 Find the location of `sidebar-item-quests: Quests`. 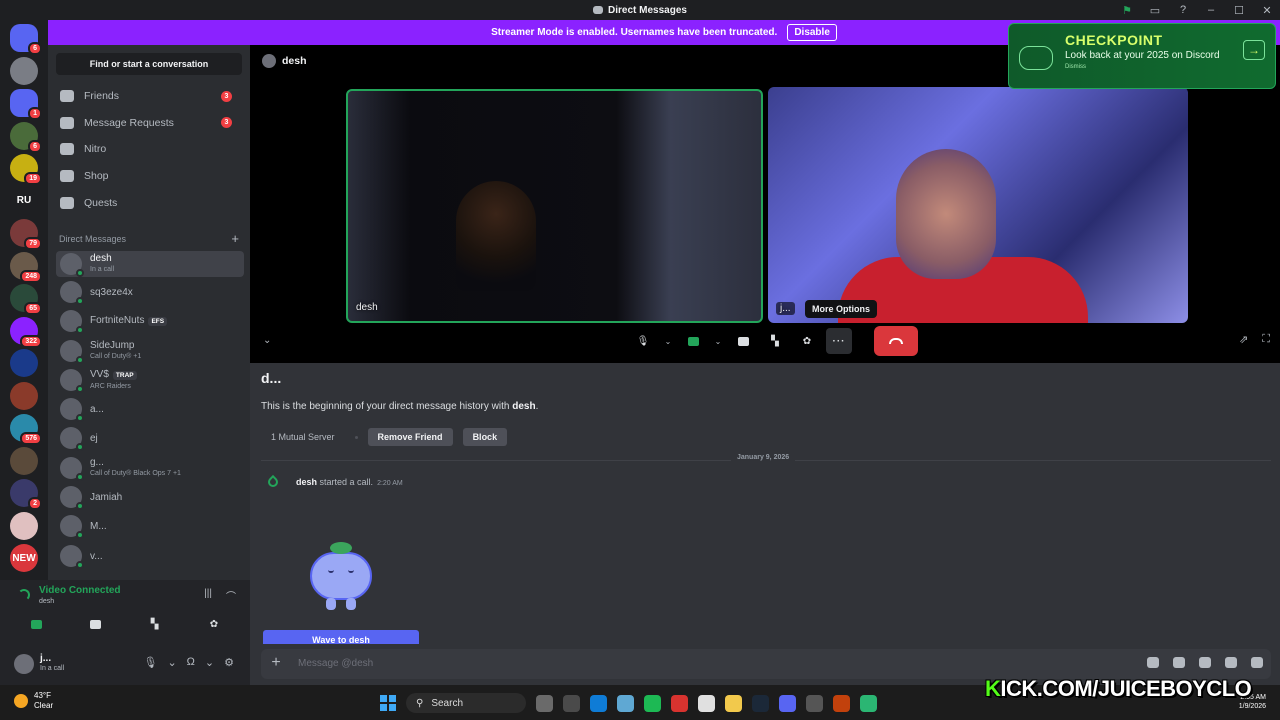

sidebar-item-quests: Quests is located at coordinates (149, 203).